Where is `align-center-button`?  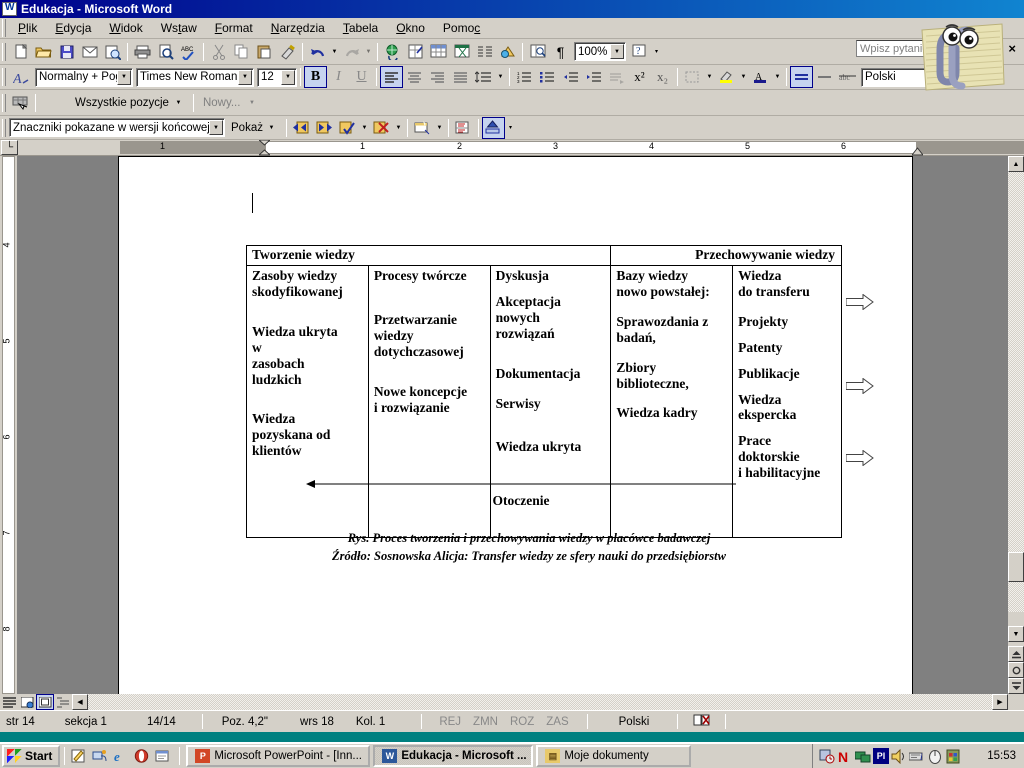 align-center-button is located at coordinates (414, 77).